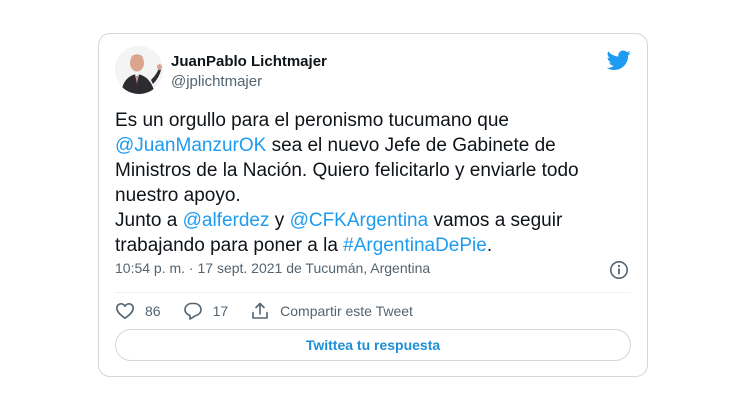  What do you see at coordinates (229, 245) in the screenshot?
I see `tweet-text-segment: trabajando para poner a la` at bounding box center [229, 245].